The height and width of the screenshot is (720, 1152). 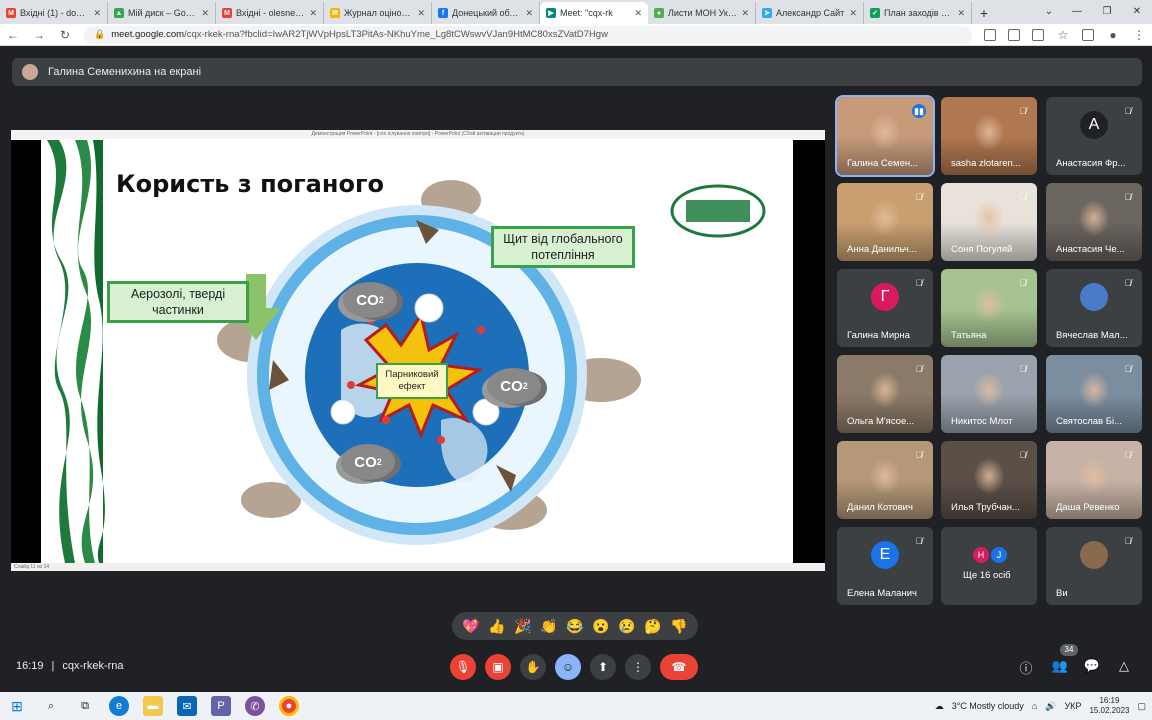 I want to click on present-button: ⬆, so click(x=603, y=667).